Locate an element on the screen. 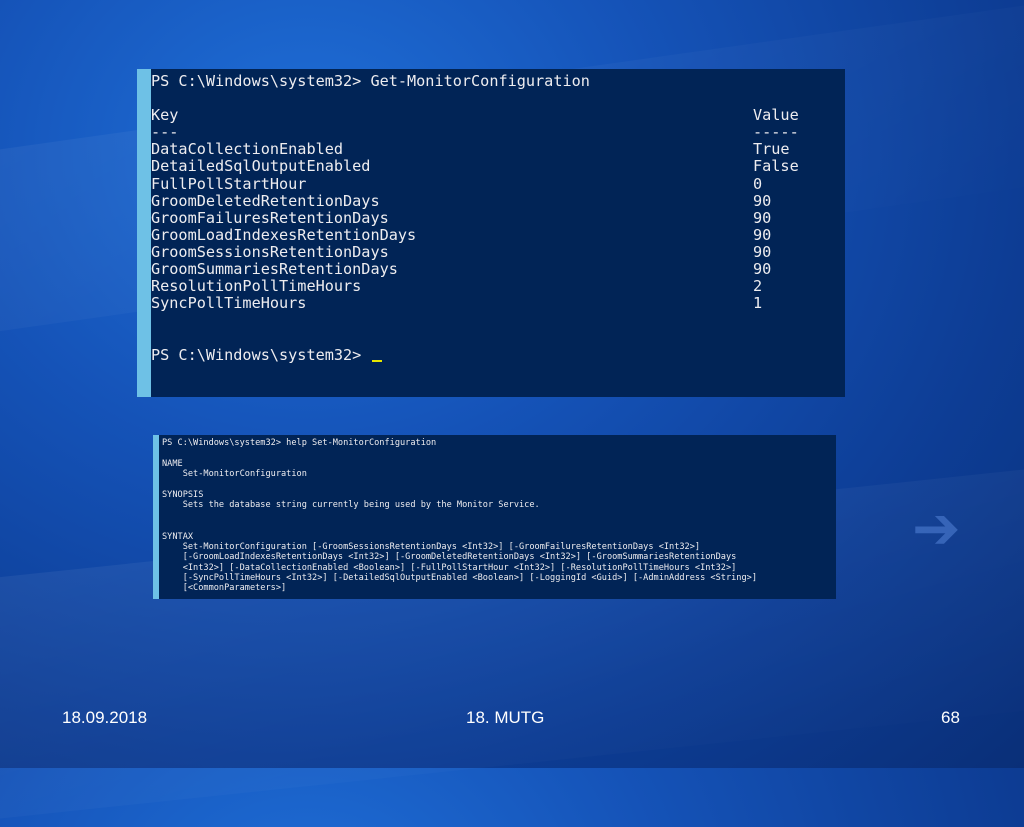  table-row: FullPollStartHour 0 is located at coordinates (493, 183).